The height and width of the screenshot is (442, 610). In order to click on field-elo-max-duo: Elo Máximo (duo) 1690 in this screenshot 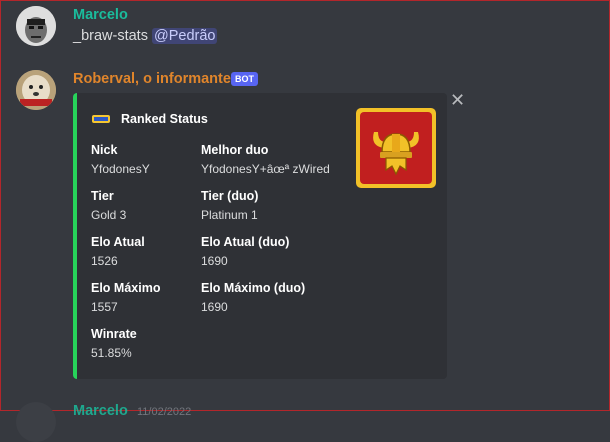, I will do `click(253, 297)`.